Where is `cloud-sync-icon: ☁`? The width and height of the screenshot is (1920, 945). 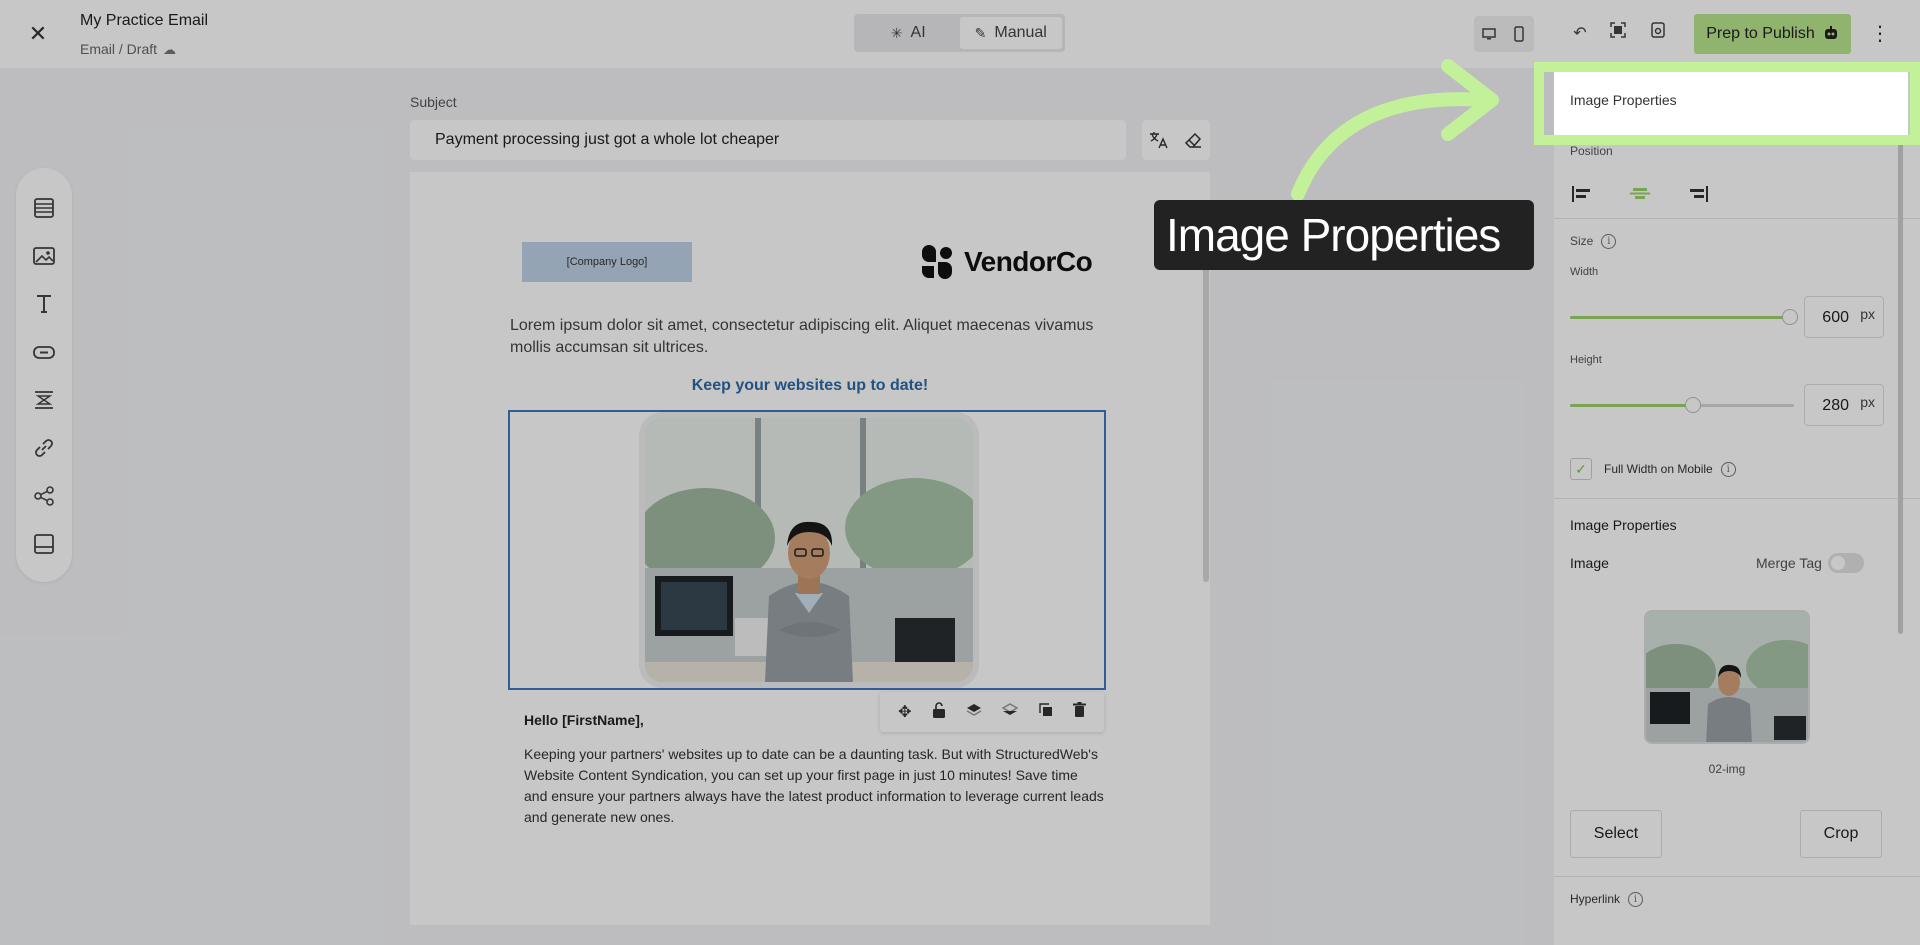 cloud-sync-icon: ☁ is located at coordinates (170, 49).